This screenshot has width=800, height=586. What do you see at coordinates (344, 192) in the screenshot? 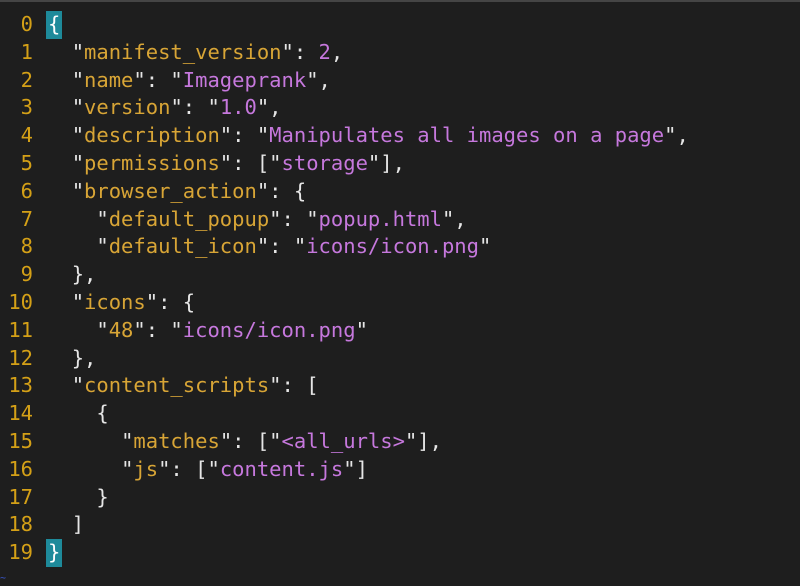
I see `code-line: 6 "browser_action": {` at bounding box center [344, 192].